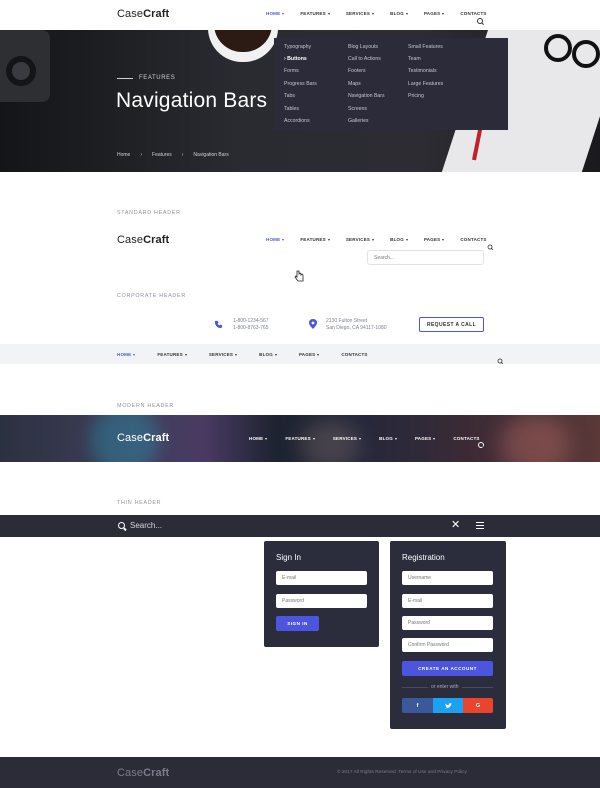 The width and height of the screenshot is (600, 788). I want to click on google-button: G, so click(478, 705).